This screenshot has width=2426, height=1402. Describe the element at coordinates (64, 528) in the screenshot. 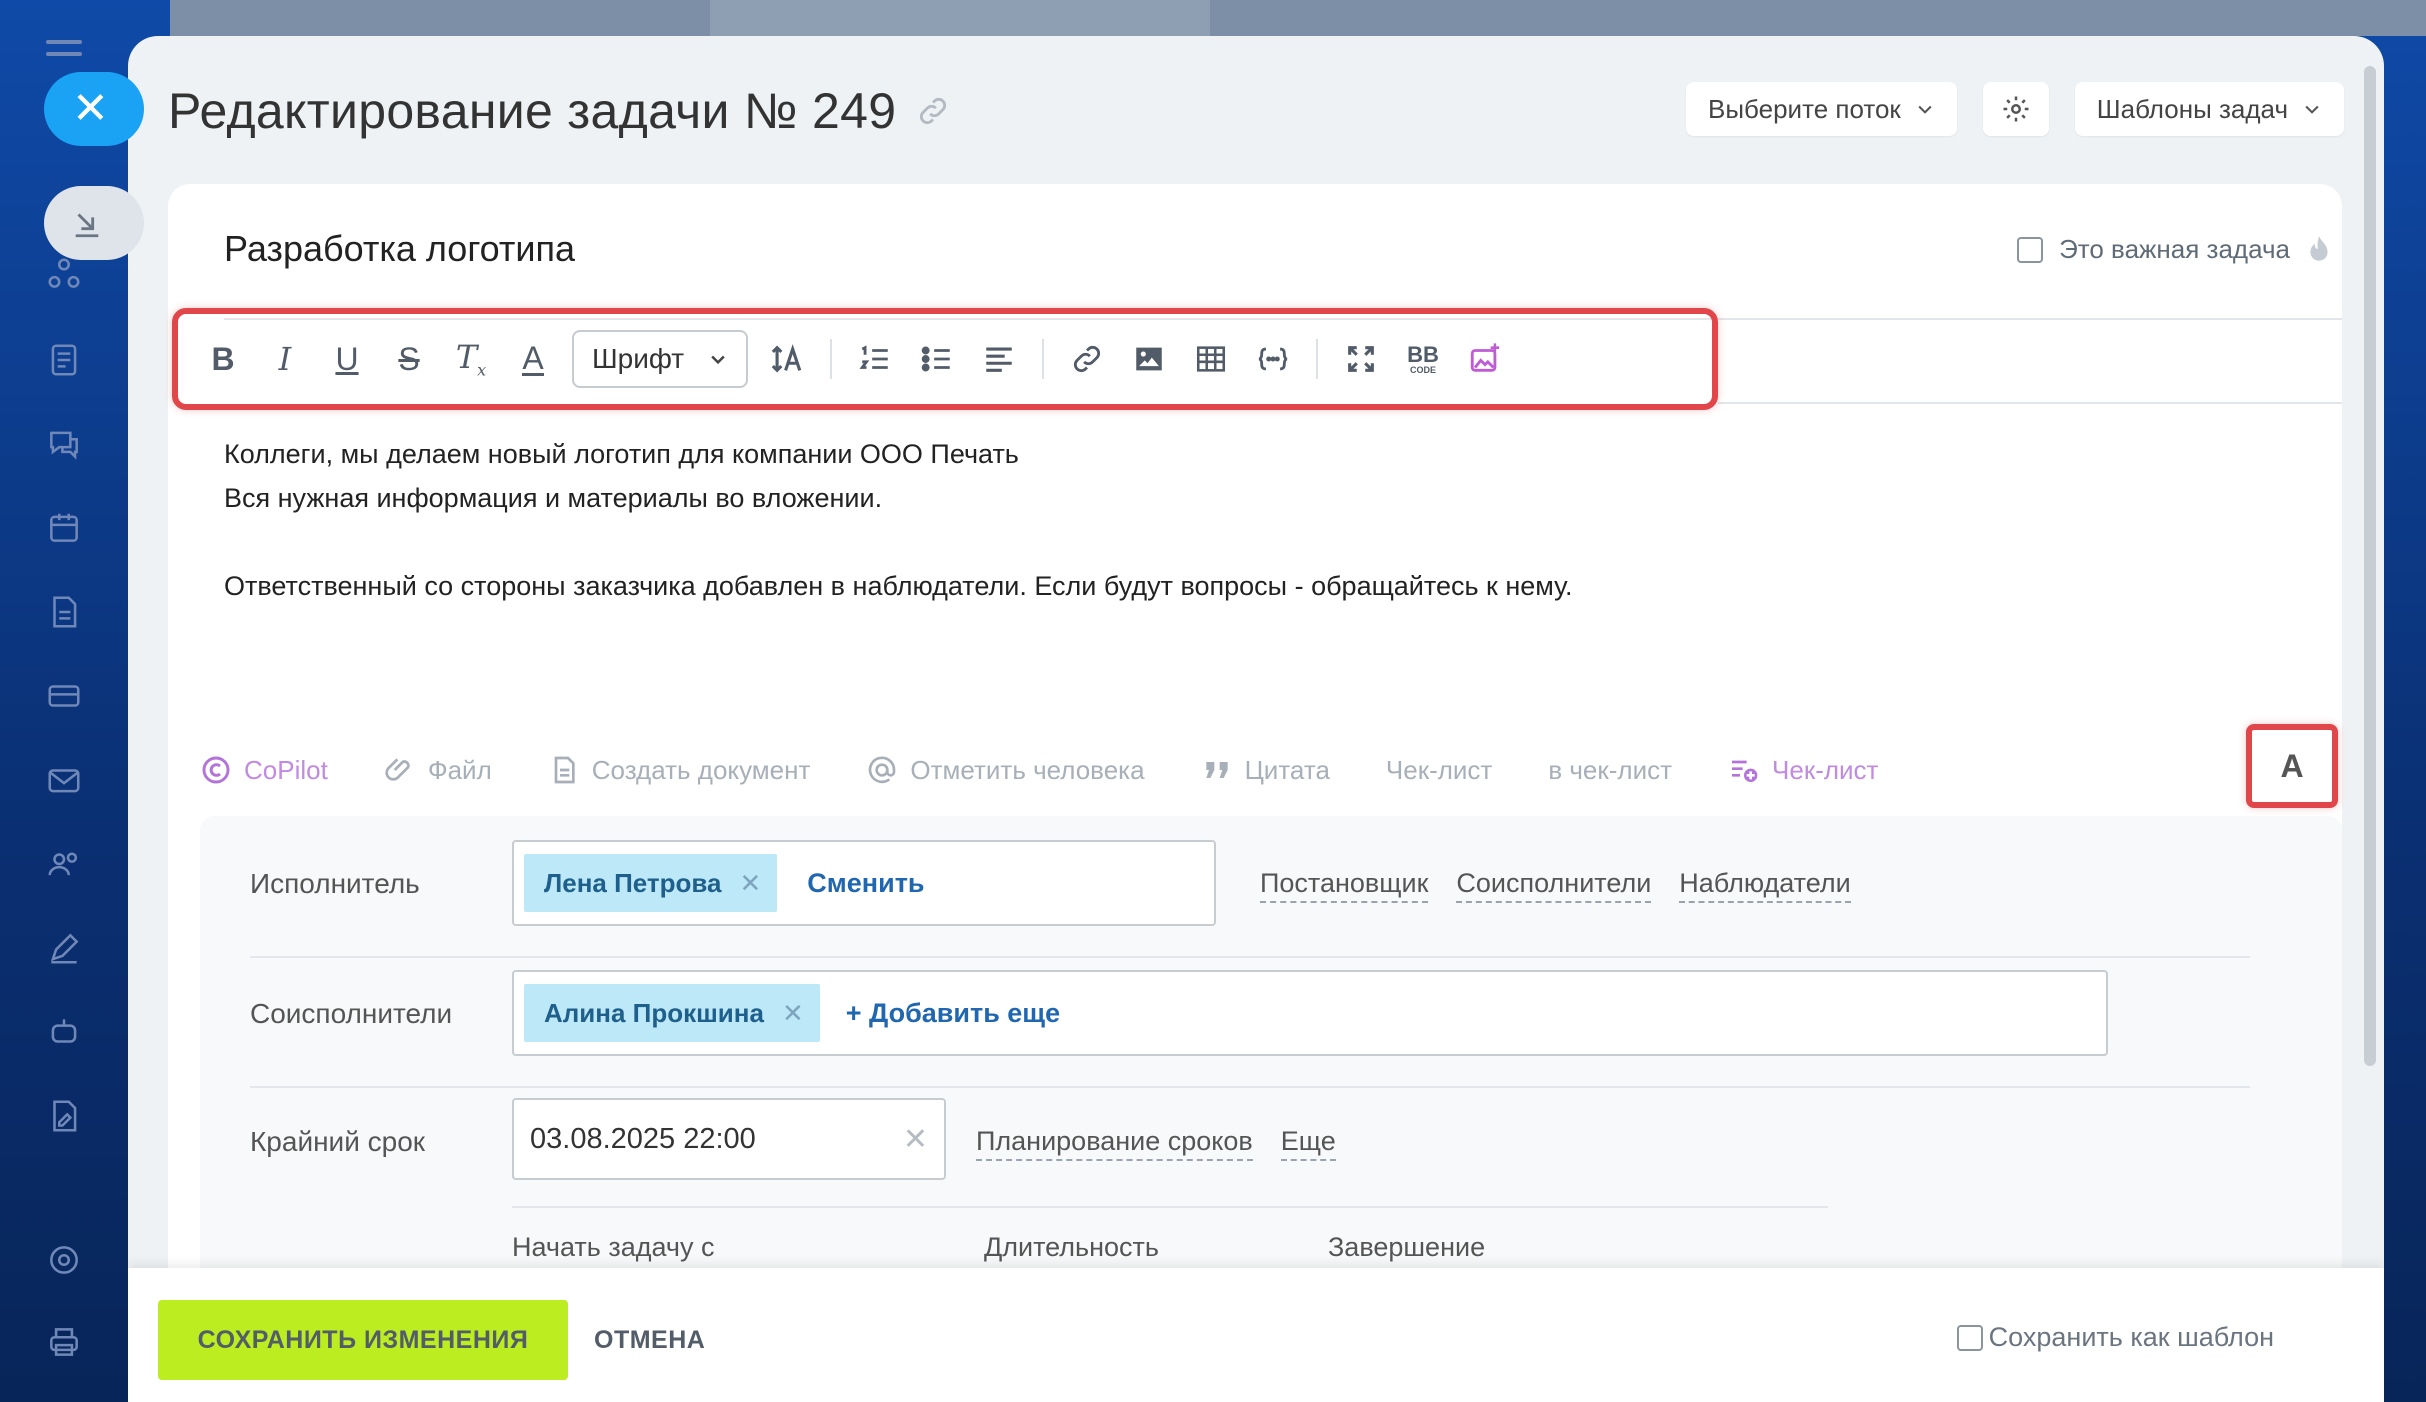

I see `calendar-icon` at that location.